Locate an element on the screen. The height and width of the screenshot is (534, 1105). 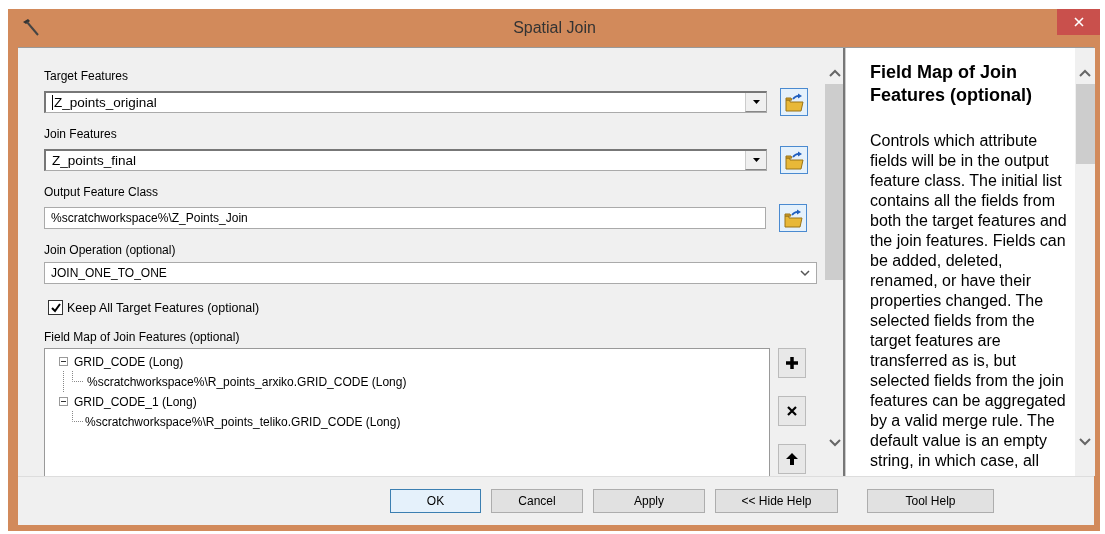
dialog-button: << Hide Help is located at coordinates (776, 501).